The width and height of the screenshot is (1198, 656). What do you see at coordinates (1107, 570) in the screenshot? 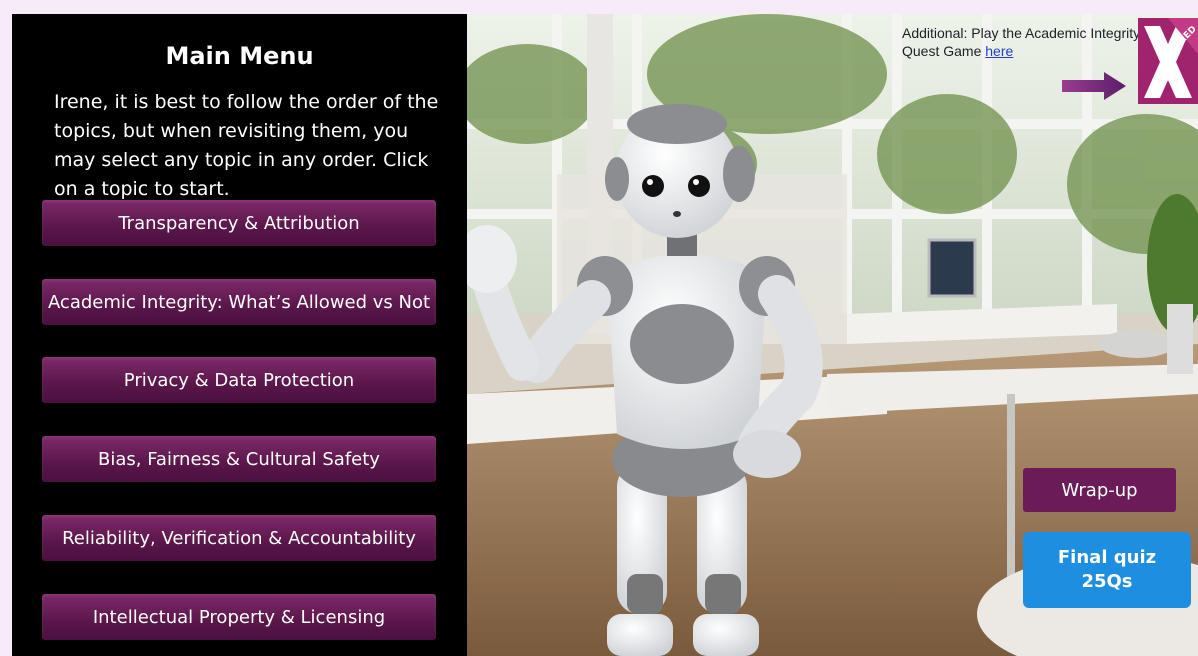
I see `final-quiz-button: Final quiz 25Qs` at bounding box center [1107, 570].